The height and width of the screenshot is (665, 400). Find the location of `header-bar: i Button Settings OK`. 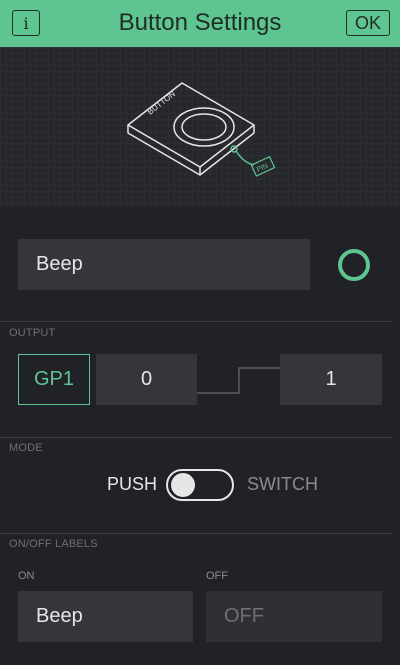

header-bar: i Button Settings OK is located at coordinates (200, 23).